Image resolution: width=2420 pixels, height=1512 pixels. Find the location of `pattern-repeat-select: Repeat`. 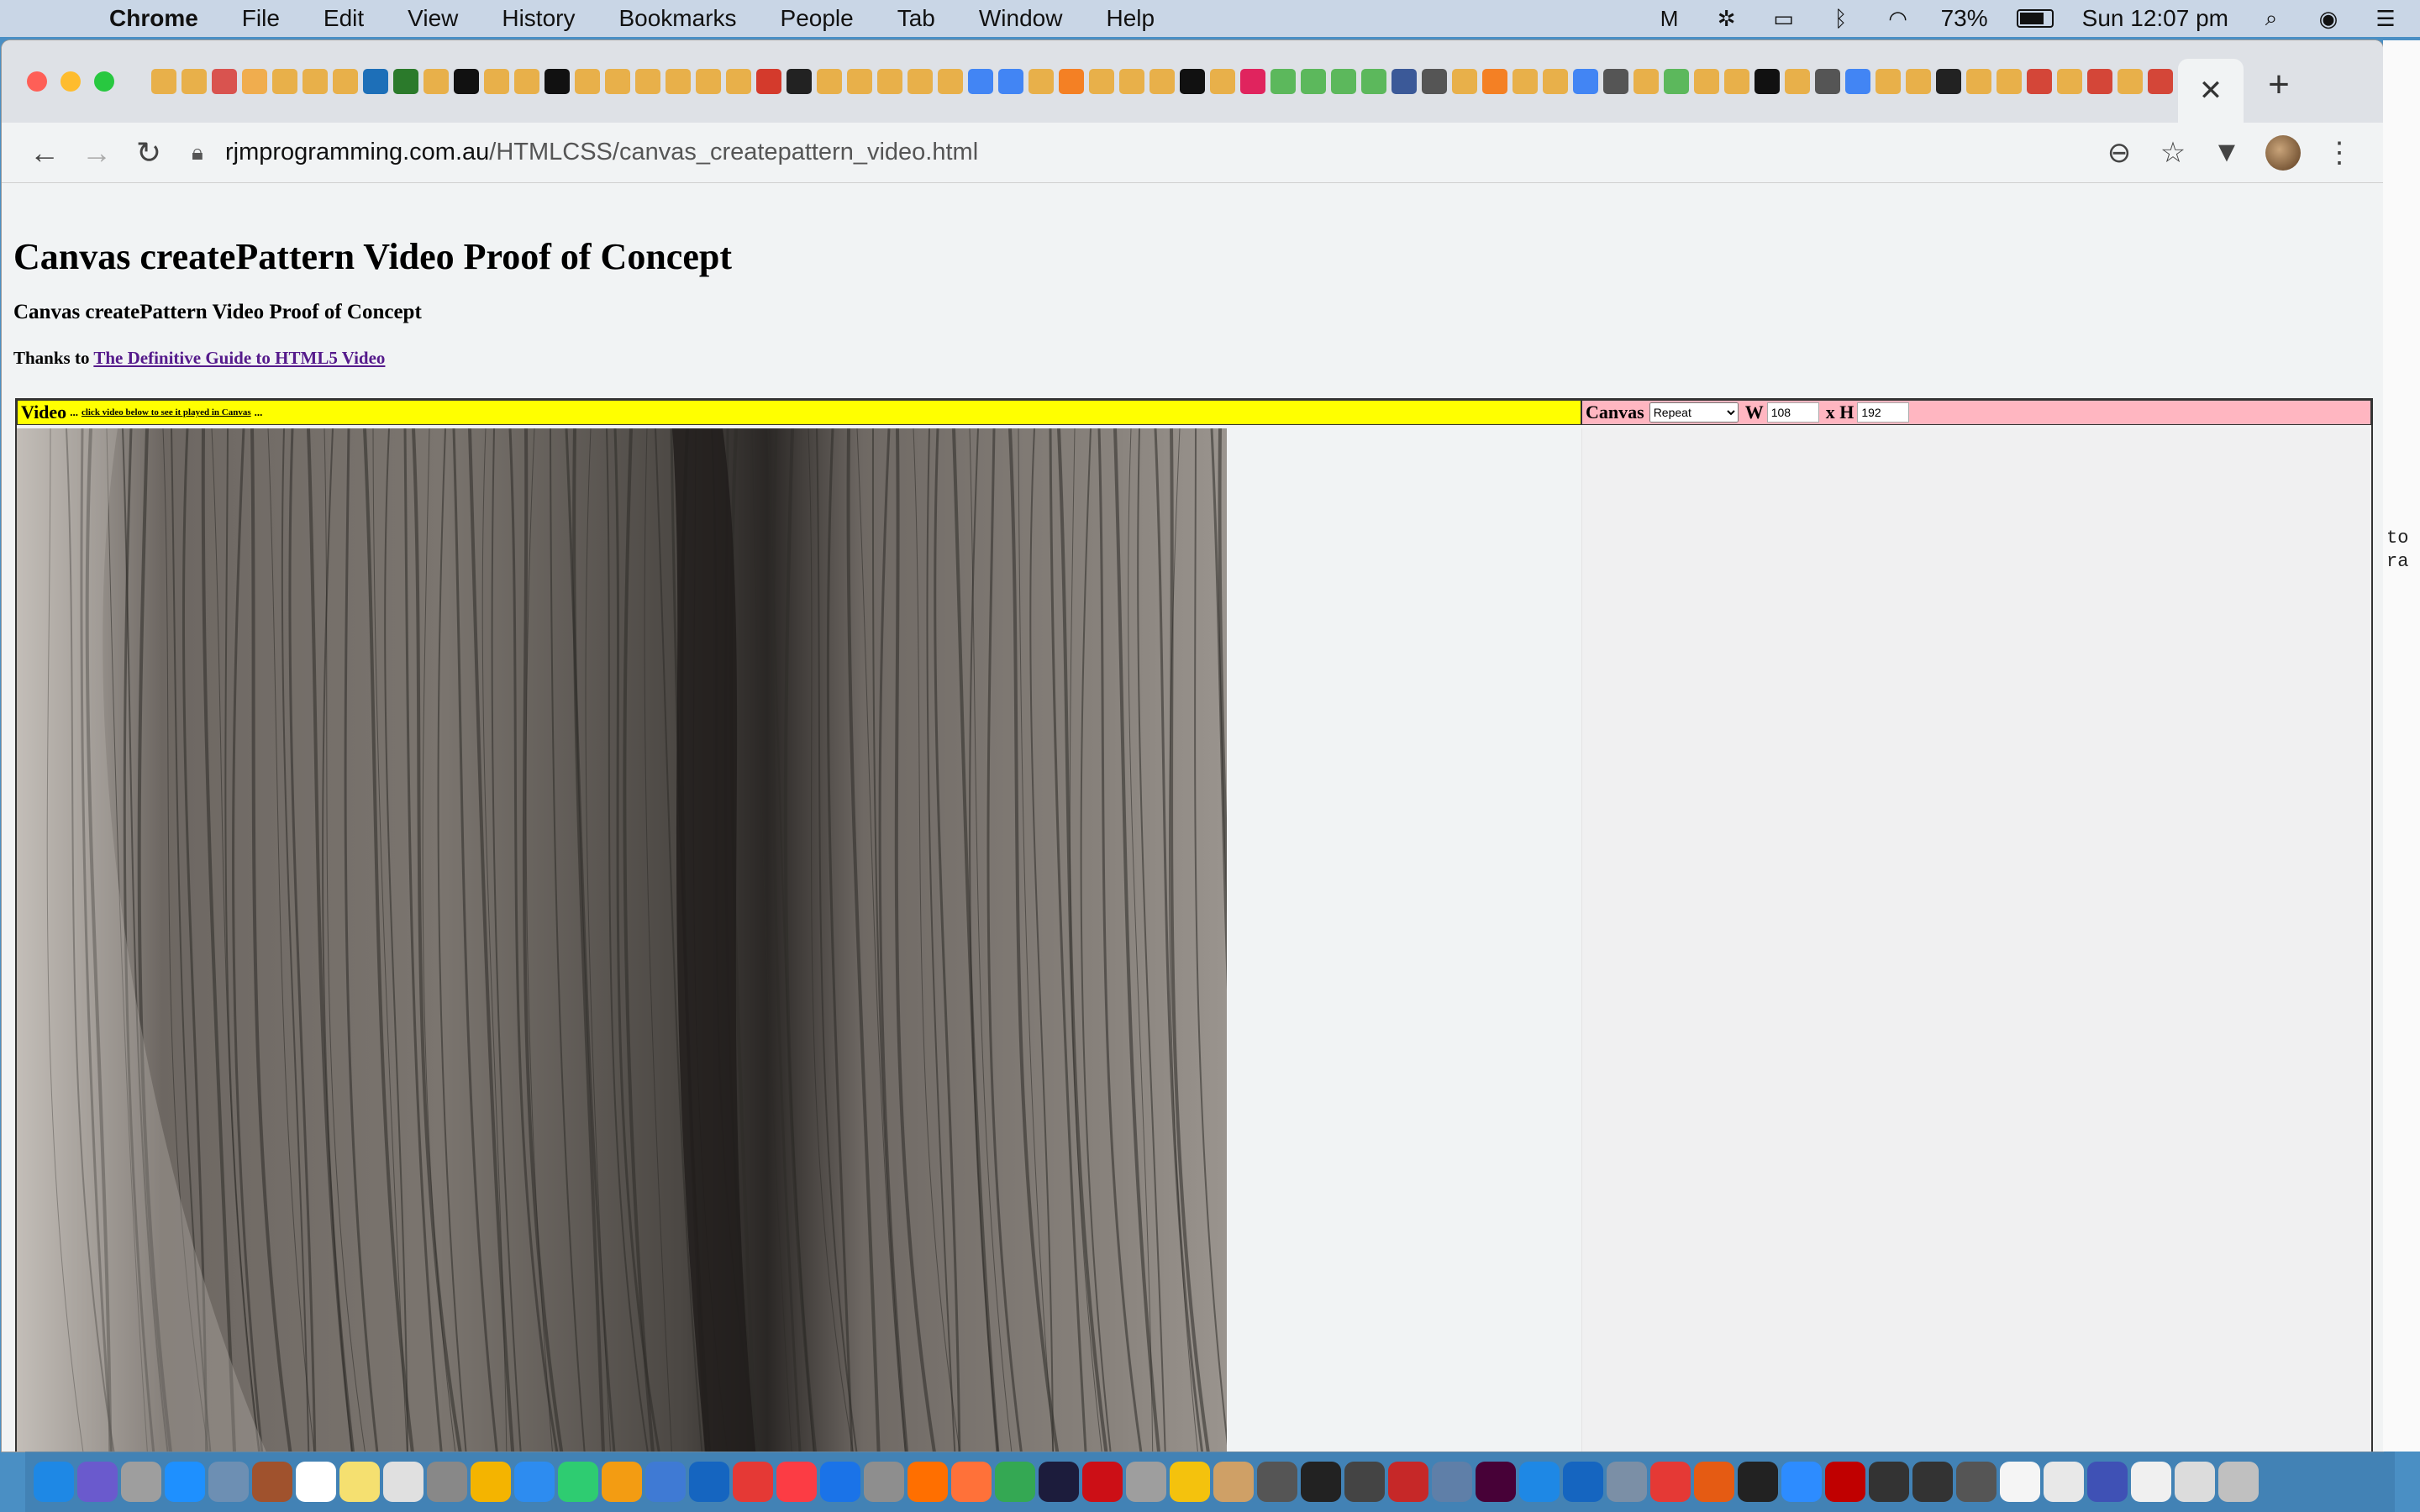

pattern-repeat-select: Repeat is located at coordinates (1694, 412).